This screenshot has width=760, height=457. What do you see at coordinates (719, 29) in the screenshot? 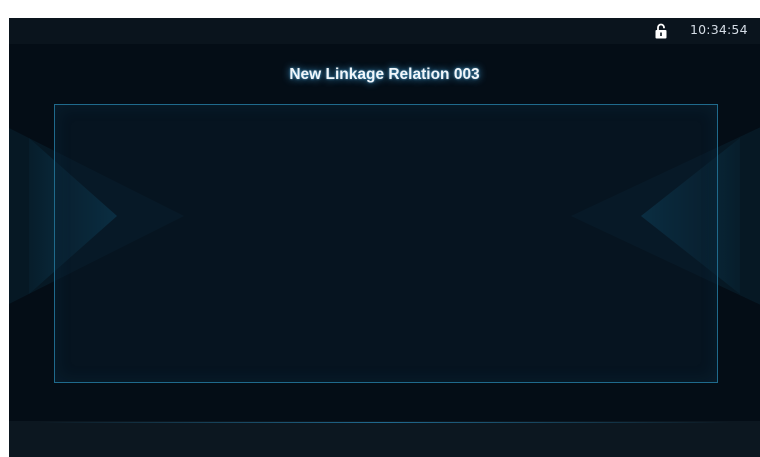
I see `clock-time: 10:34:54` at bounding box center [719, 29].